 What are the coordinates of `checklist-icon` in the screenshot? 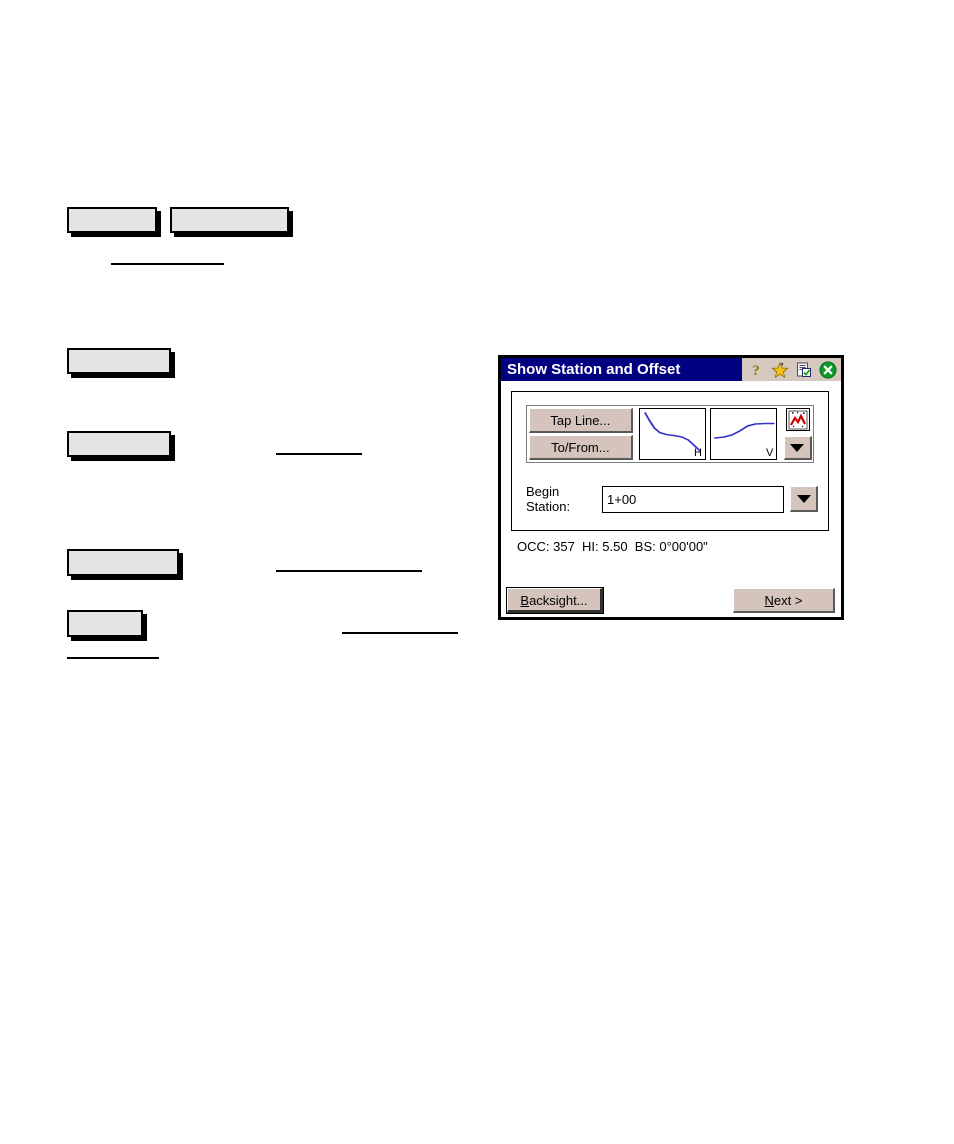 It's located at (804, 370).